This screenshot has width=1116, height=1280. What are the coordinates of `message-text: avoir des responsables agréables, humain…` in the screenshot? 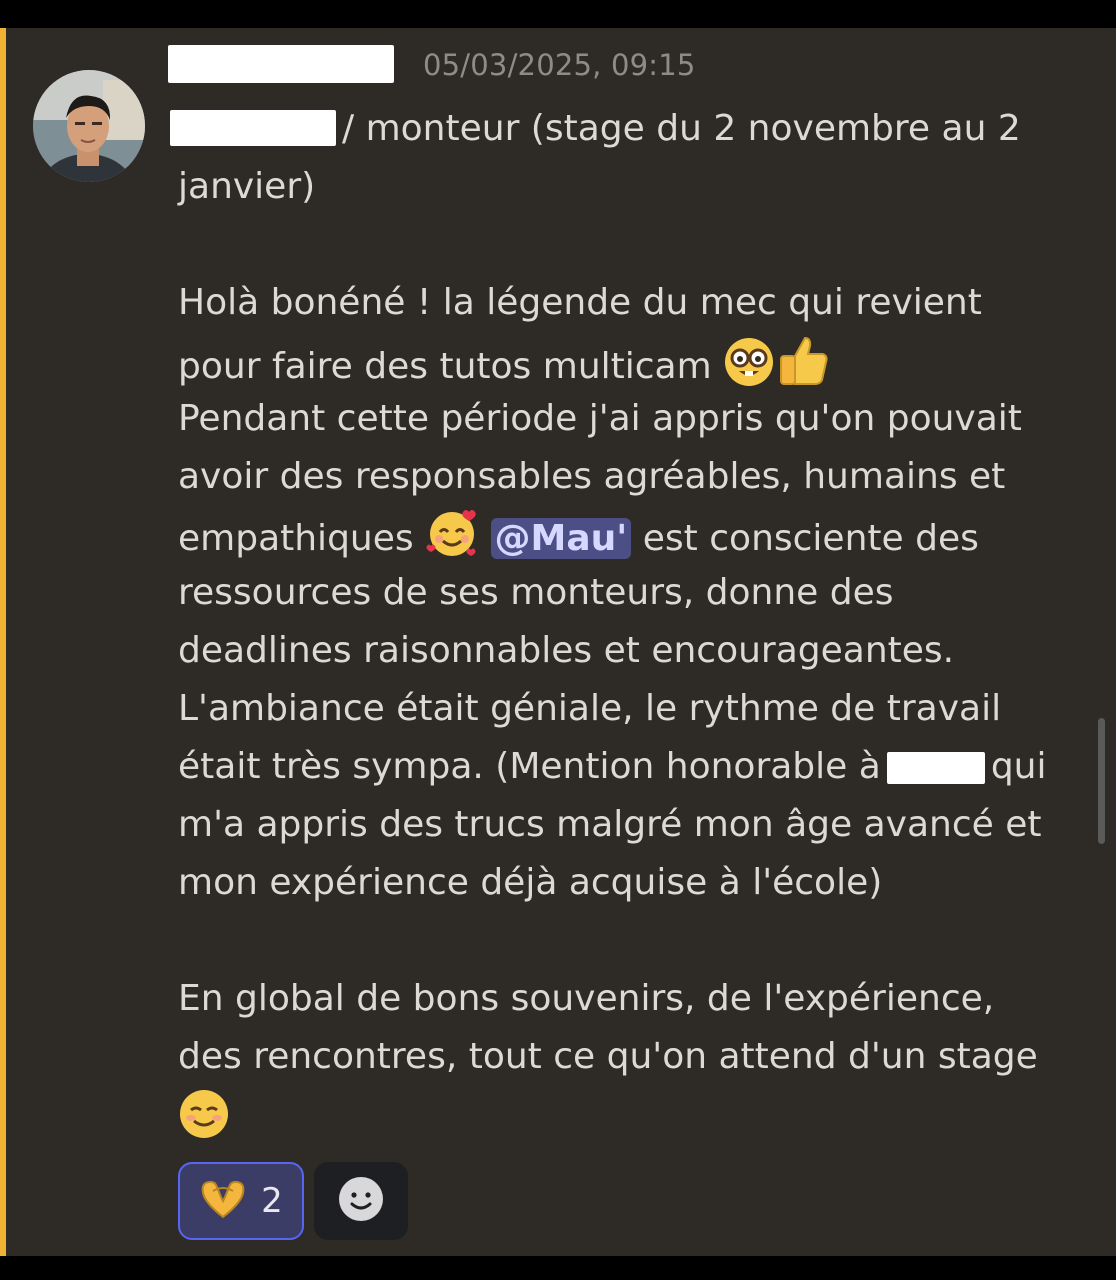 It's located at (592, 476).